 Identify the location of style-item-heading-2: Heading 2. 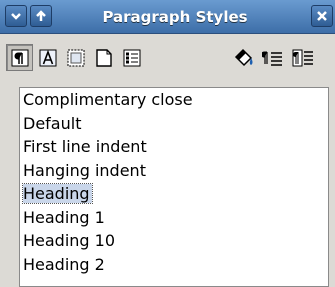
(174, 265).